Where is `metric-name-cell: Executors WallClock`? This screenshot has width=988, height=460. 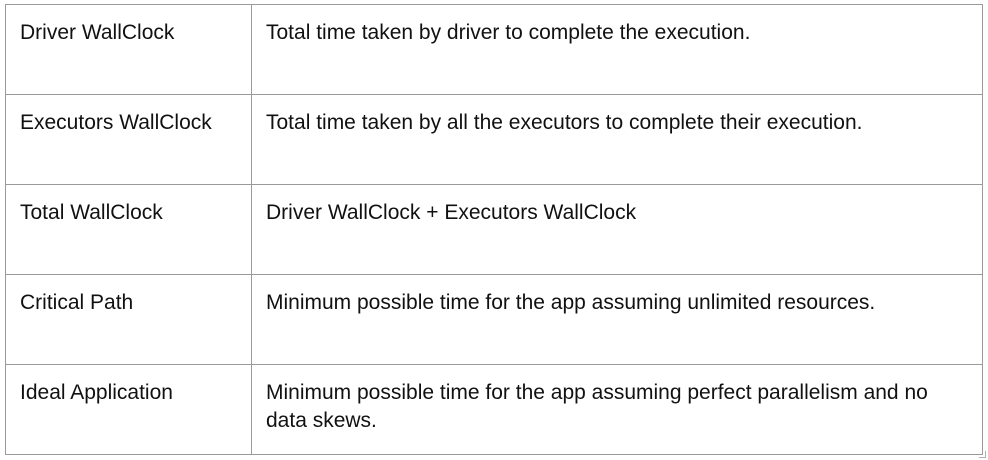 metric-name-cell: Executors WallClock is located at coordinates (128, 139).